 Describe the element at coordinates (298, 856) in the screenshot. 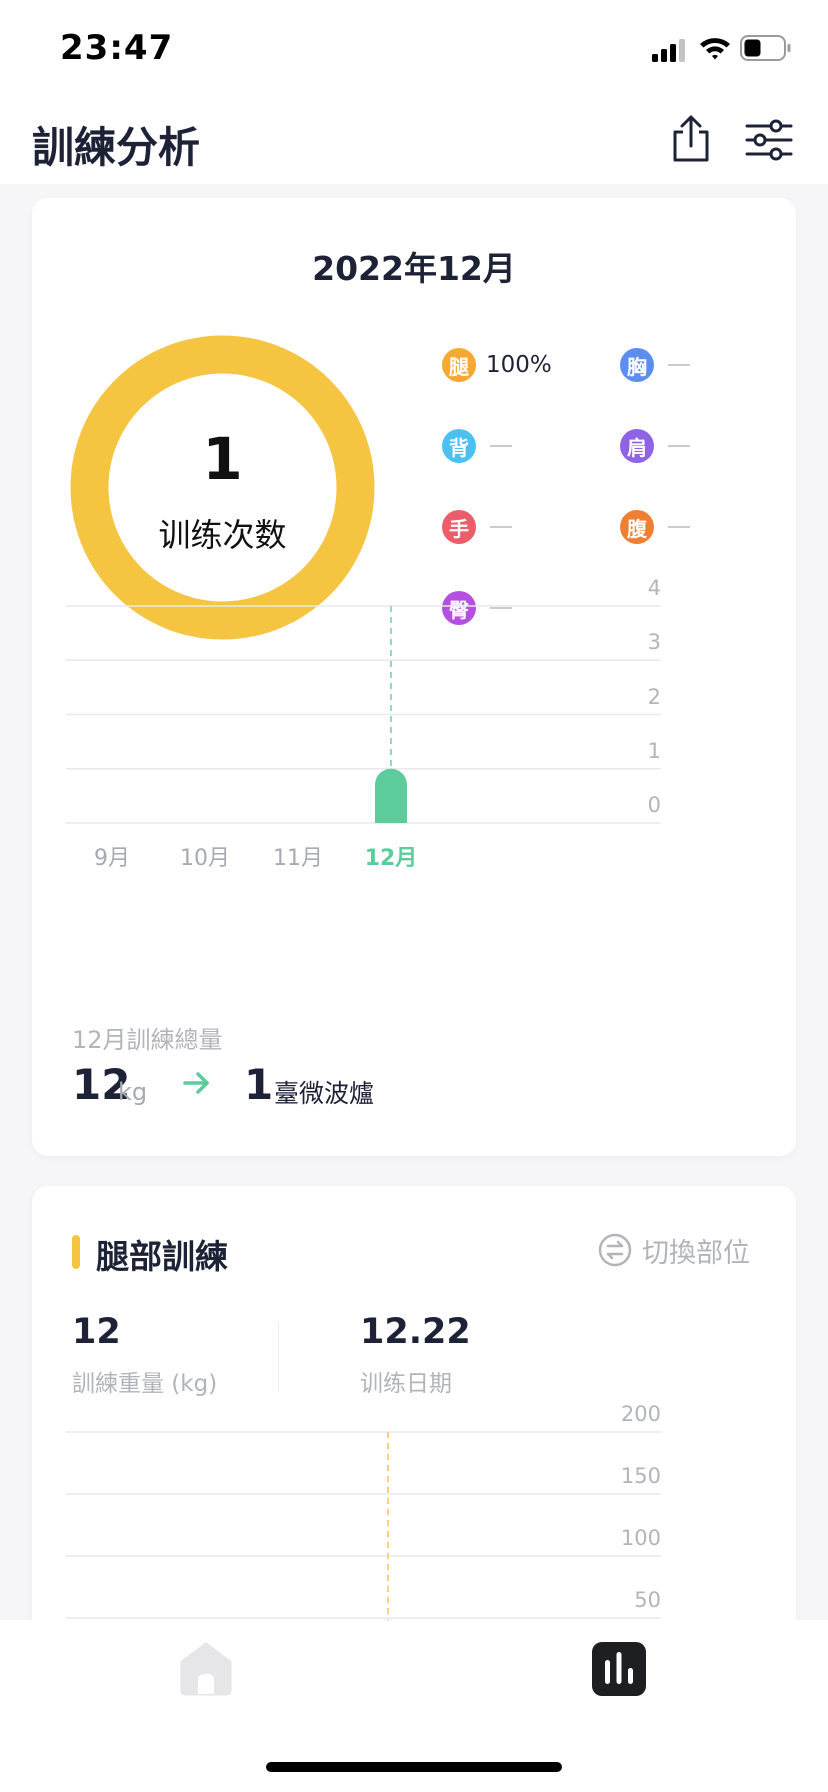

I see `x-tick-label: 11月` at that location.